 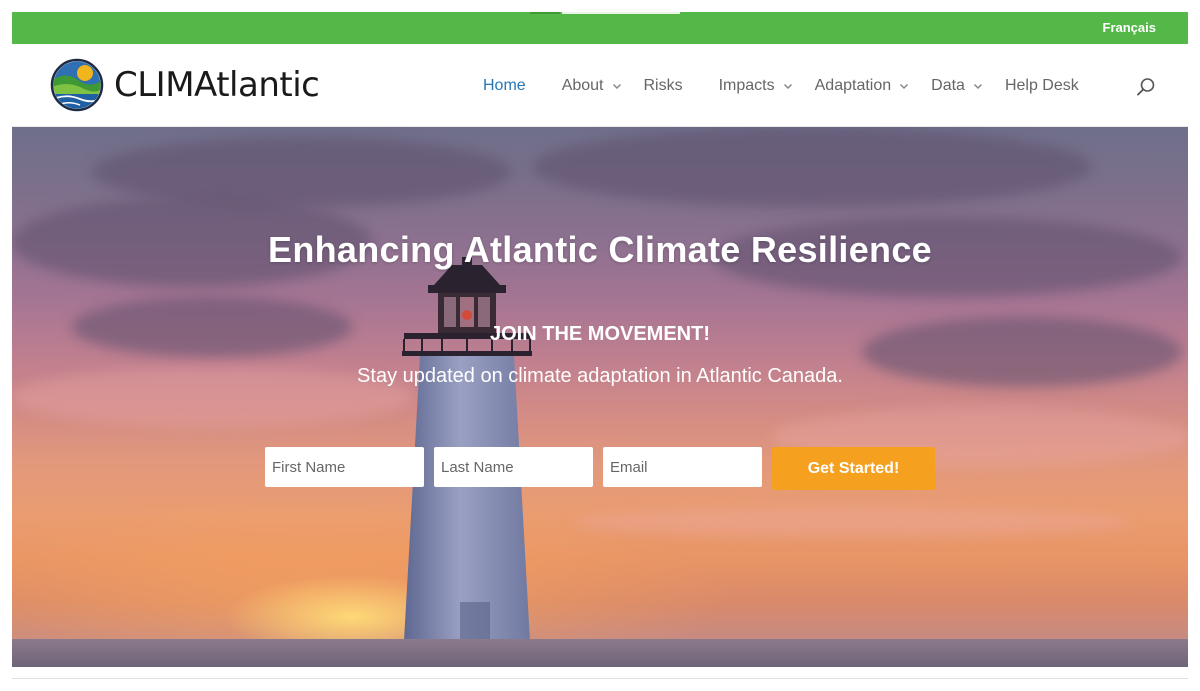 What do you see at coordinates (77, 85) in the screenshot?
I see `climatlantic-logo-icon` at bounding box center [77, 85].